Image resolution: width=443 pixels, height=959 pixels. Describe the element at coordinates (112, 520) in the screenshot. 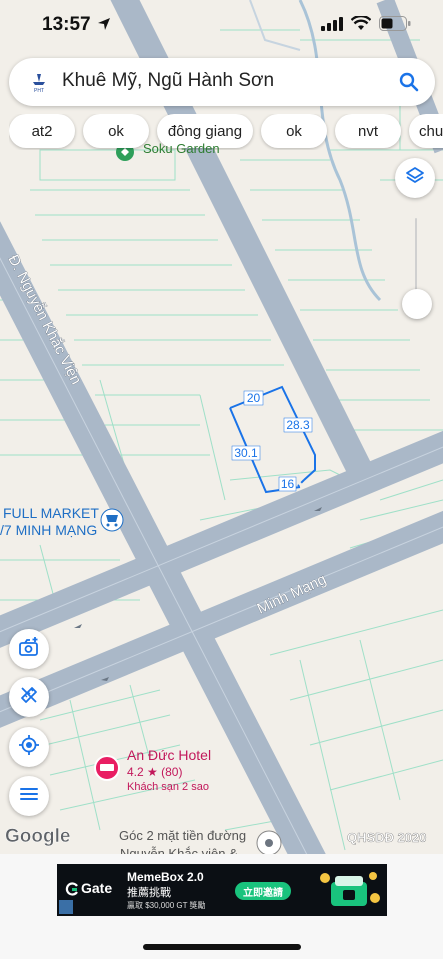

I see `market-pin` at that location.